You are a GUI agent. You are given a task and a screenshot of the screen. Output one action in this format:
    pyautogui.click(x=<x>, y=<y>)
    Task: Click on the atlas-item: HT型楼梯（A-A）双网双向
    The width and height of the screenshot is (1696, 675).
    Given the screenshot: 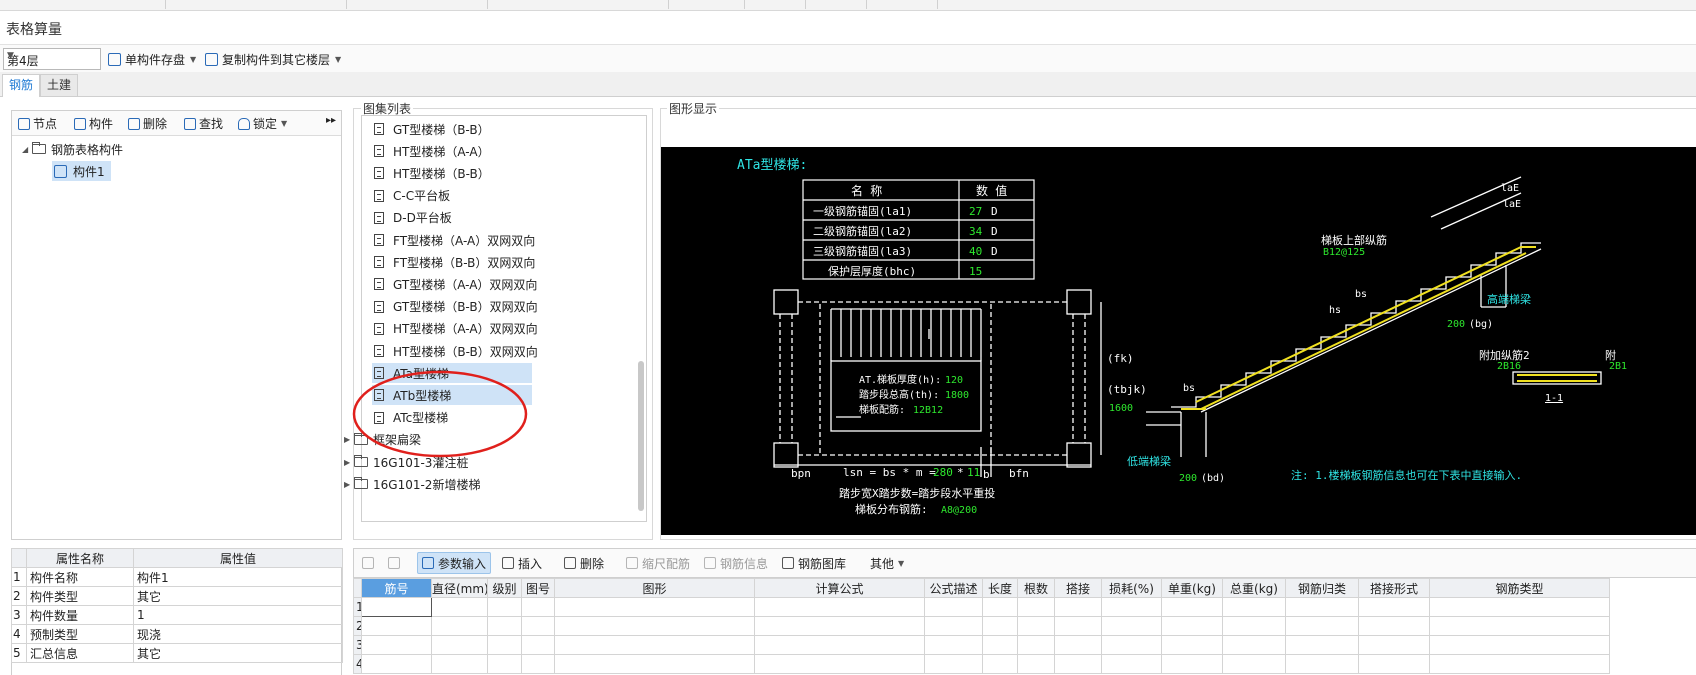 What is the action you would take?
    pyautogui.click(x=456, y=329)
    